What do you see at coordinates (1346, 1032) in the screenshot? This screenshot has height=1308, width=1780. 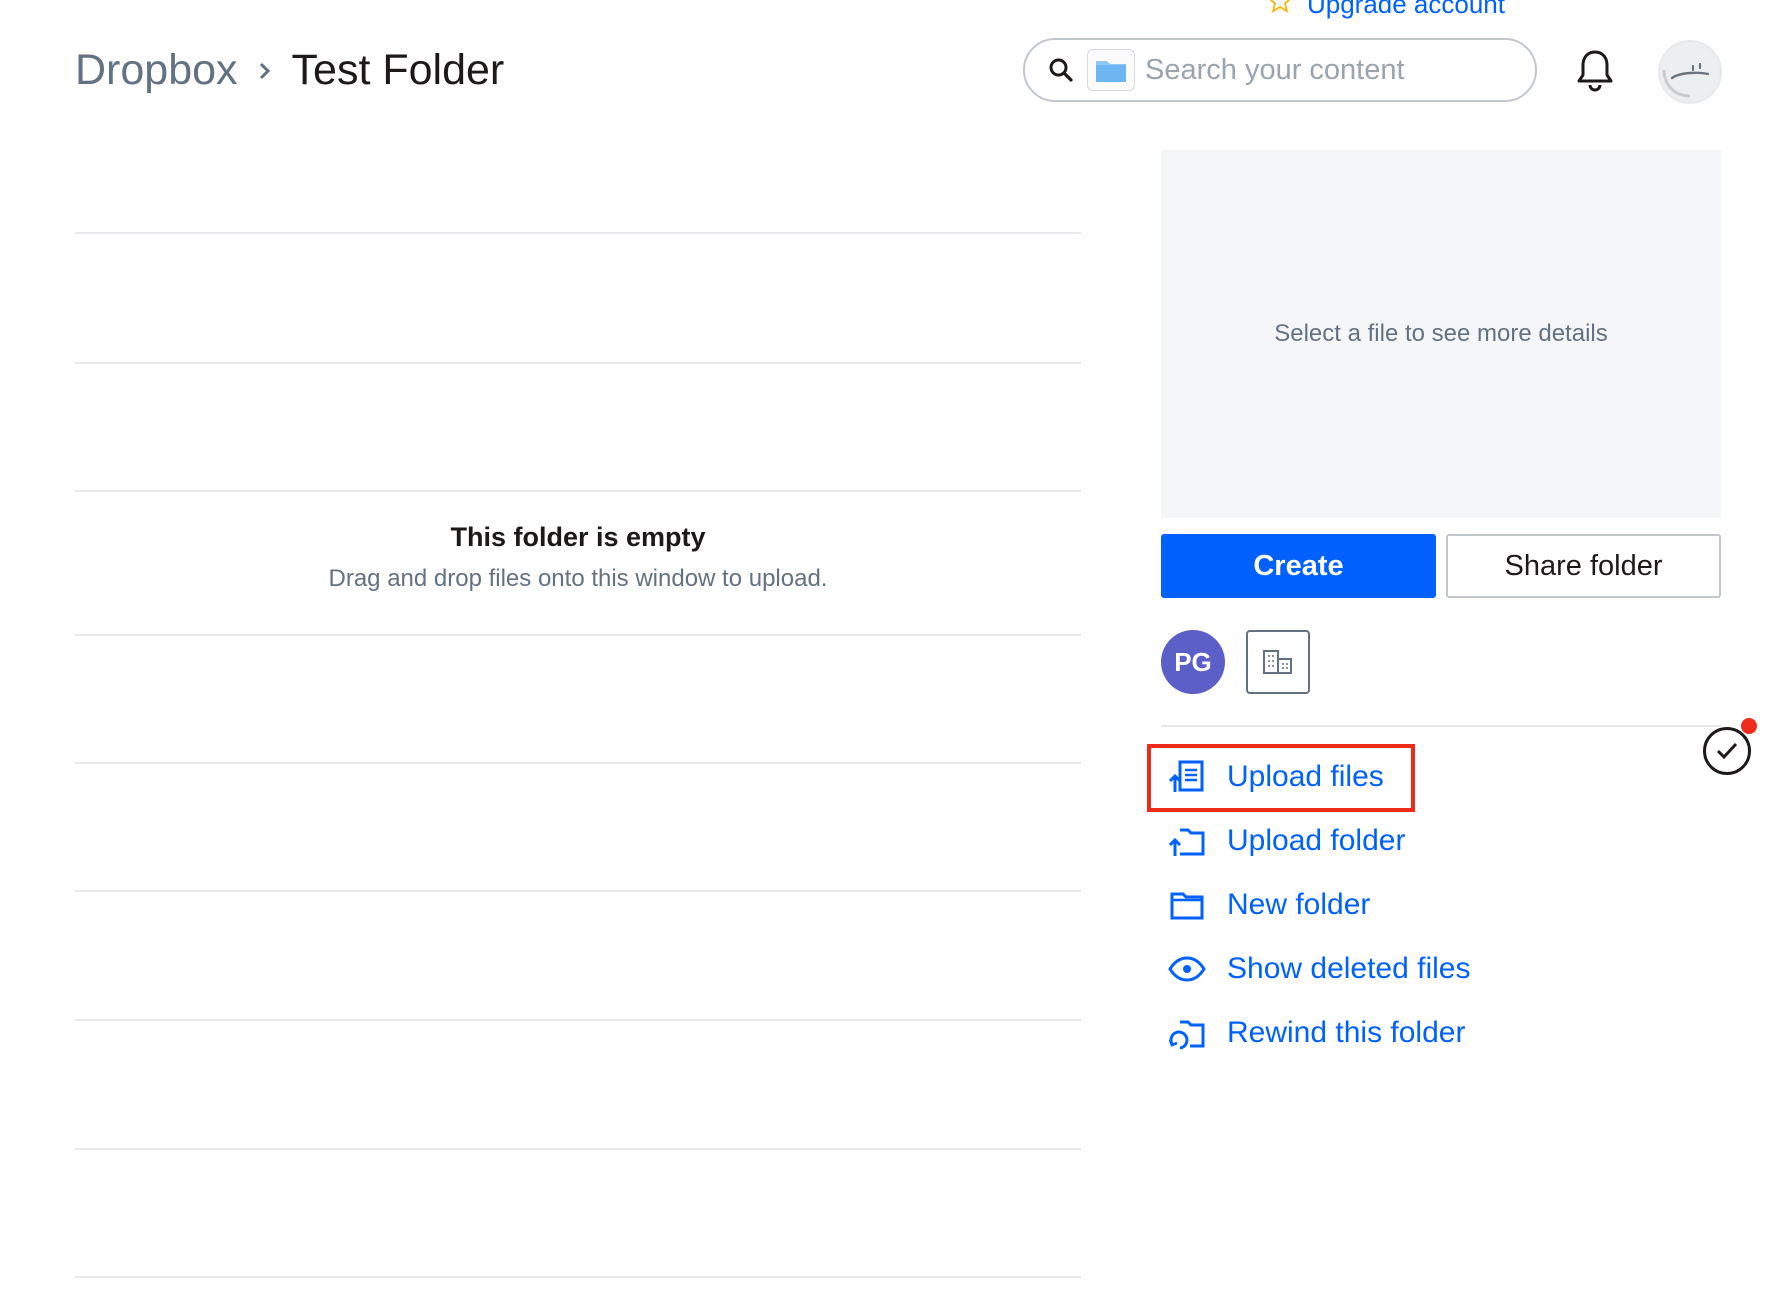 I see `rewind-folder-label: Rewind this folder` at bounding box center [1346, 1032].